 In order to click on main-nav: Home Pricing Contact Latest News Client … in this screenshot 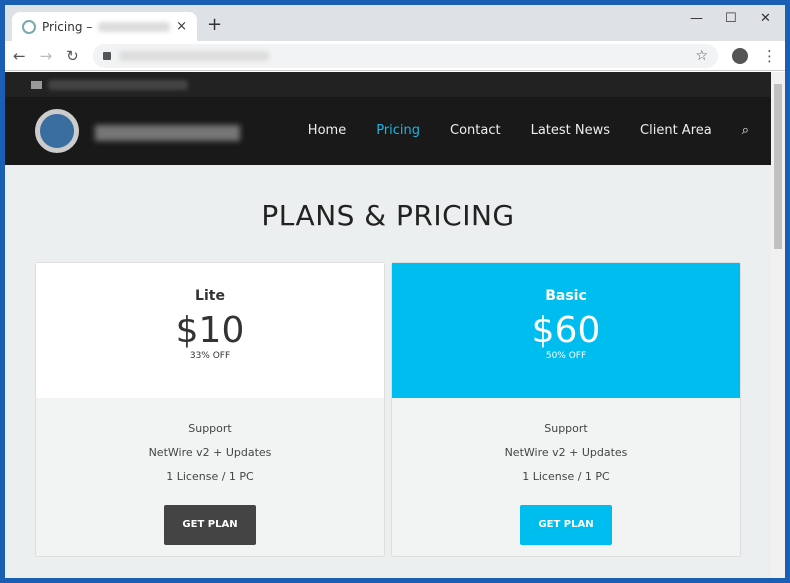, I will do `click(388, 131)`.